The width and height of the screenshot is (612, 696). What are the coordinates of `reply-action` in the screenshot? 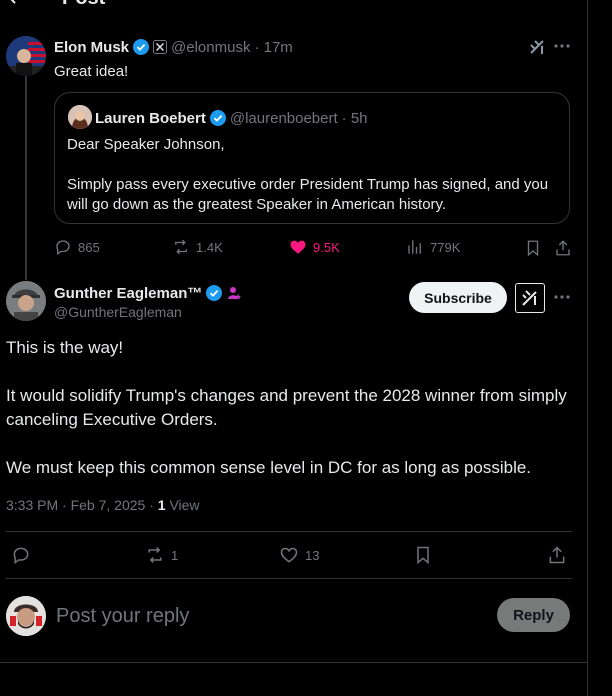 It's located at (21, 555).